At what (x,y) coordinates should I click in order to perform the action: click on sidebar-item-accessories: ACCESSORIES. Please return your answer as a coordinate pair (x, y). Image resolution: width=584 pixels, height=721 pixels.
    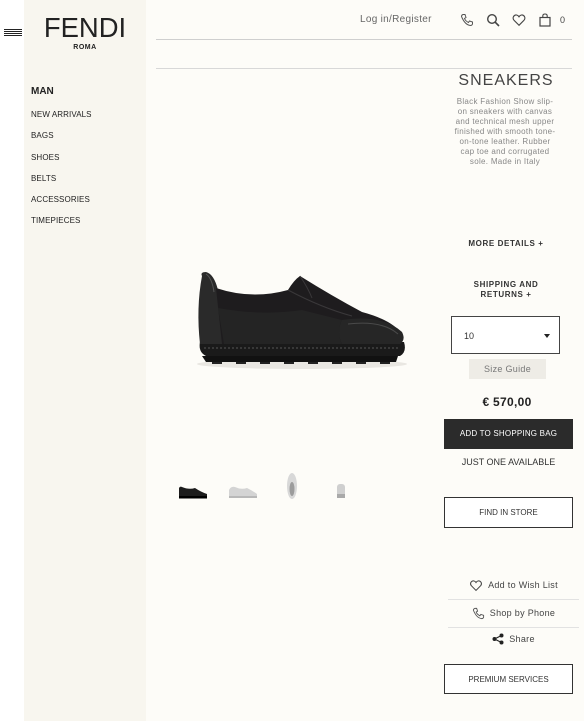
    Looking at the image, I should click on (61, 205).